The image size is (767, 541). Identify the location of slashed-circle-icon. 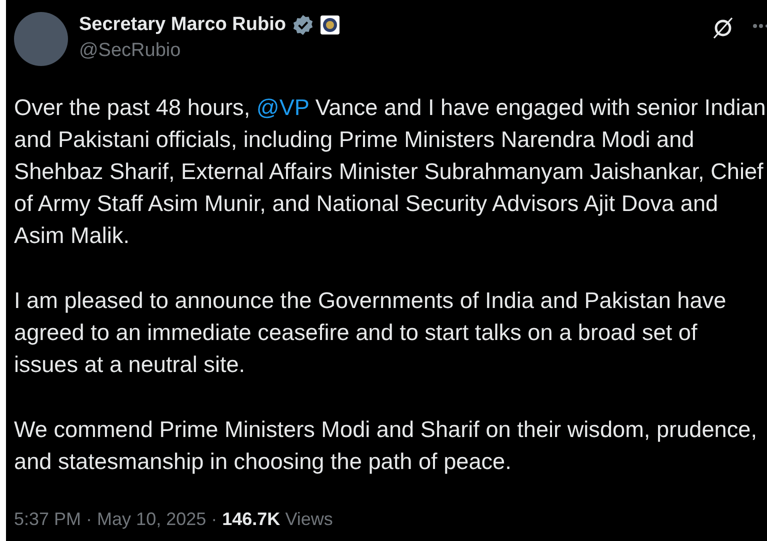
(723, 28).